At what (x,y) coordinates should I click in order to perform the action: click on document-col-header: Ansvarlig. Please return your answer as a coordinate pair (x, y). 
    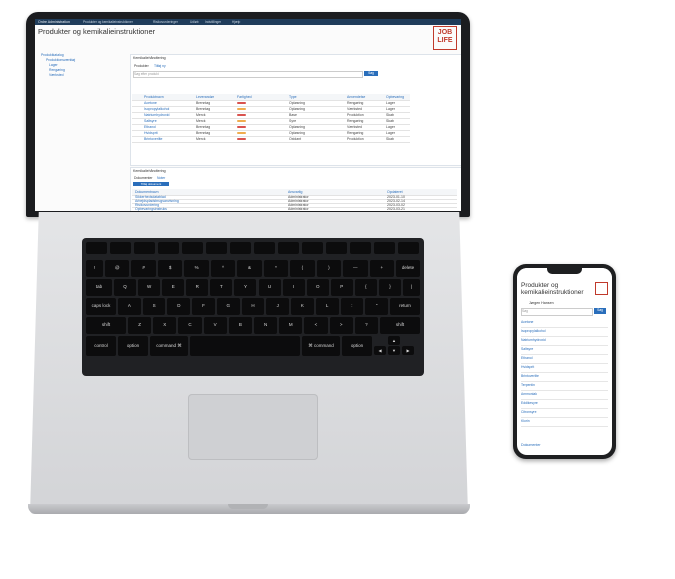
    Looking at the image, I should click on (295, 192).